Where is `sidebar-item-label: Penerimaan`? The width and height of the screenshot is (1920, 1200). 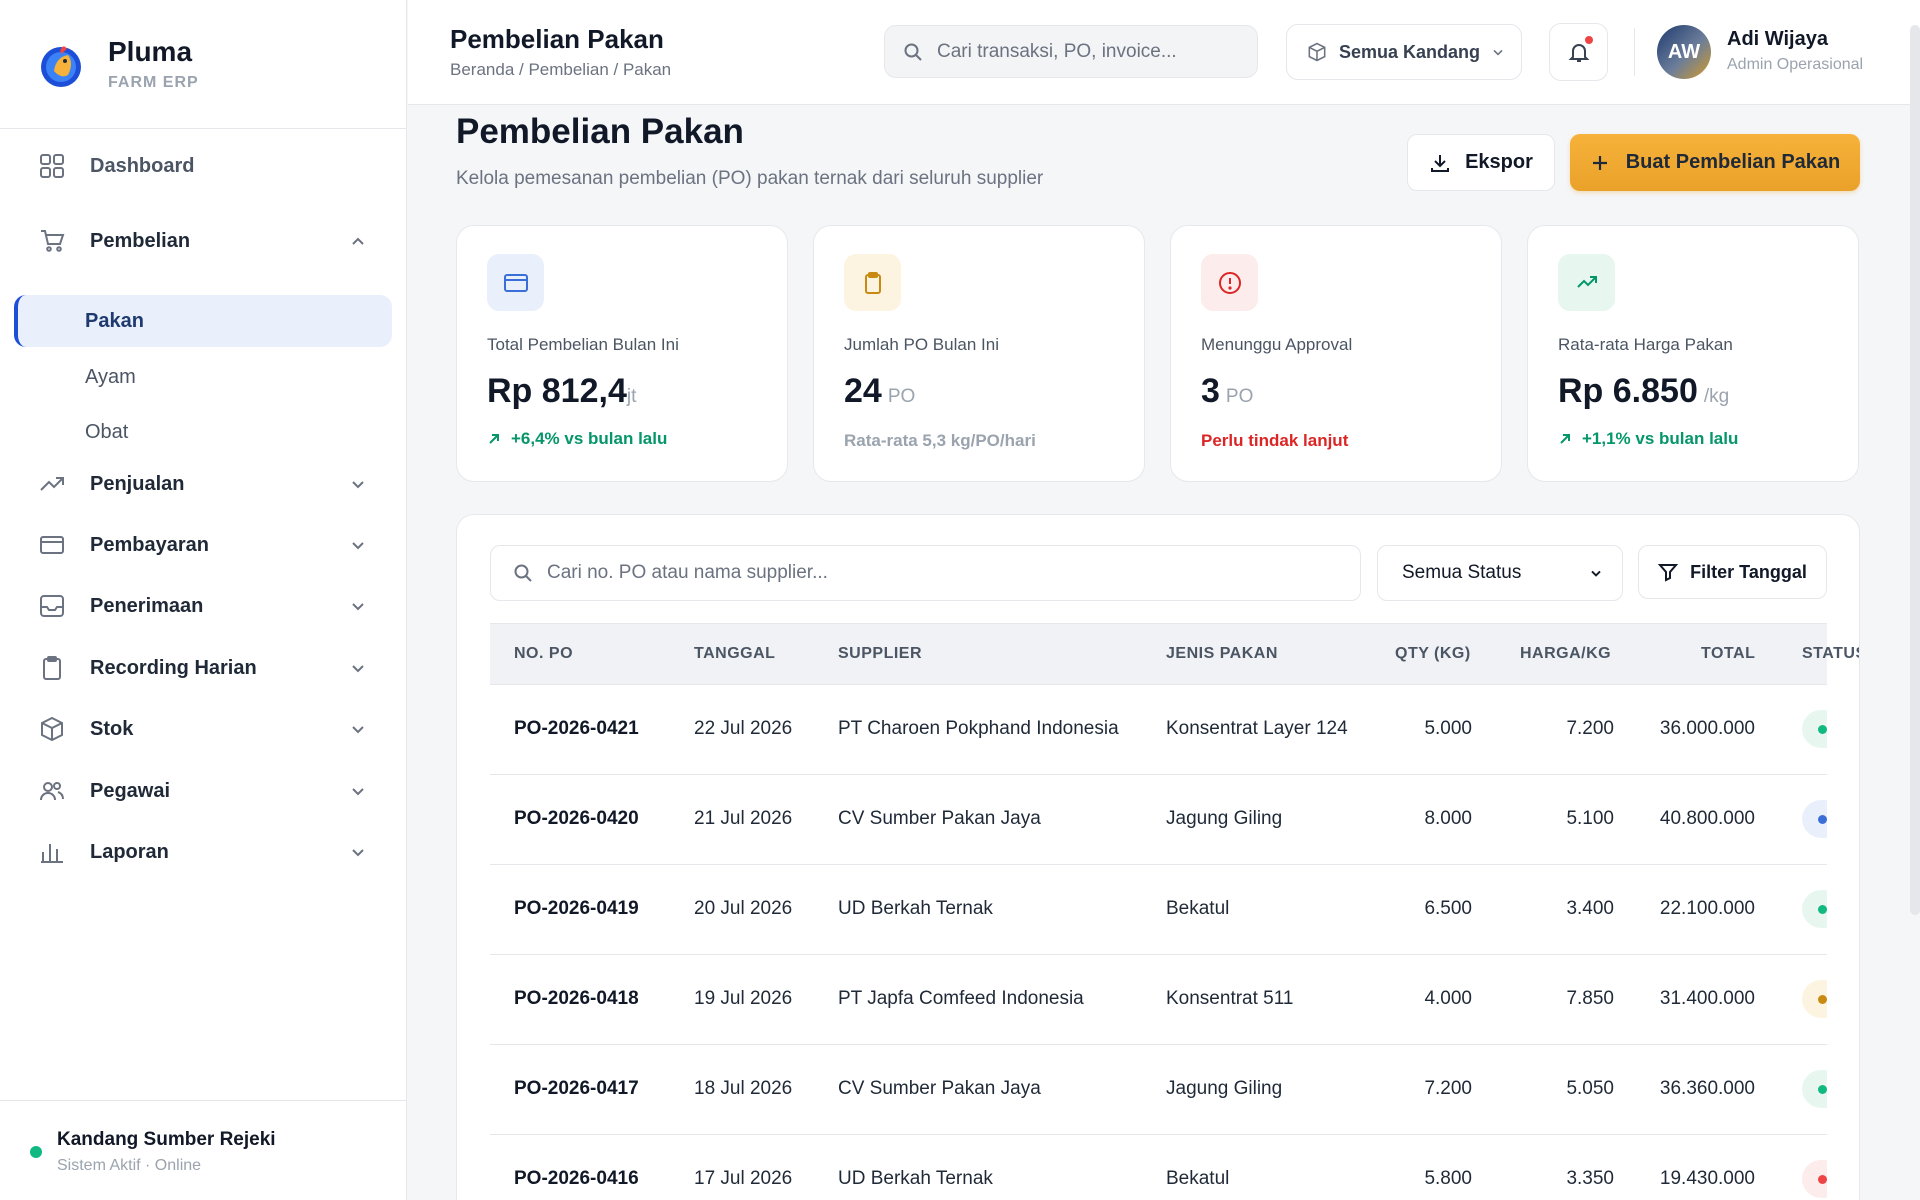 sidebar-item-label: Penerimaan is located at coordinates (147, 605).